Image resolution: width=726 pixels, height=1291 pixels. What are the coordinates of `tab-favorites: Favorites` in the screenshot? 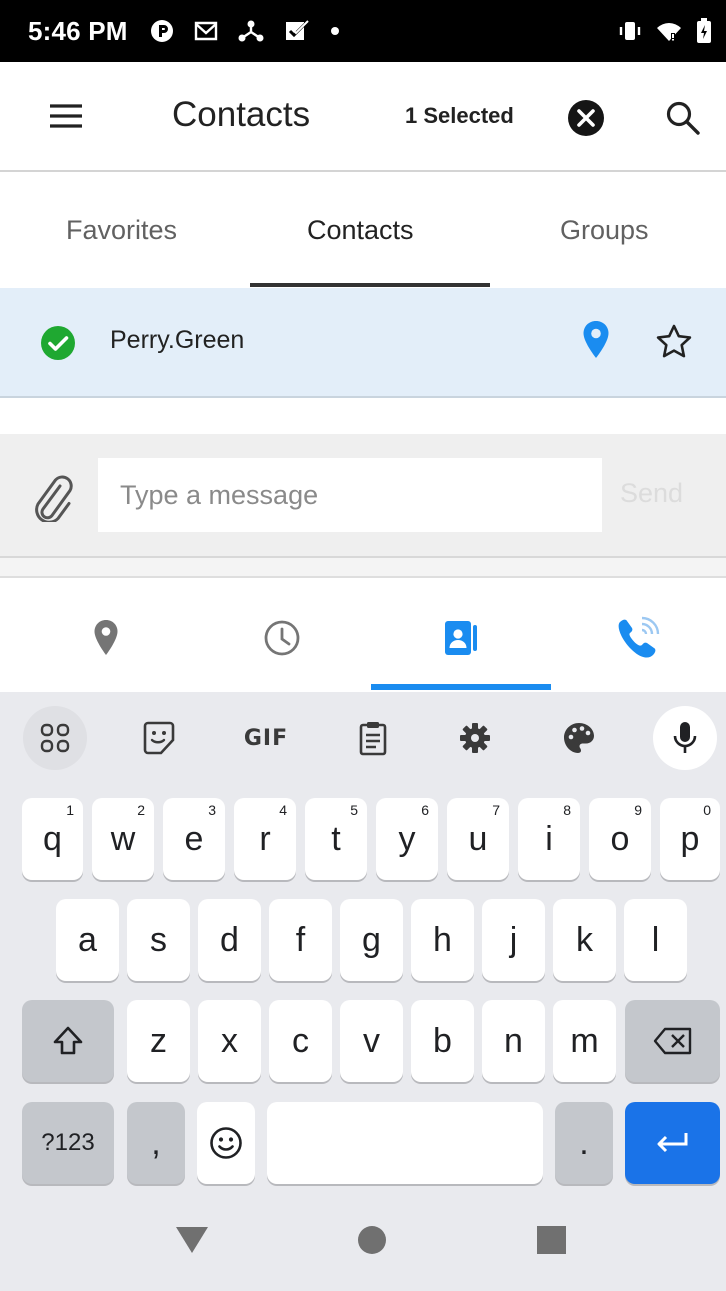 It's located at (121, 230).